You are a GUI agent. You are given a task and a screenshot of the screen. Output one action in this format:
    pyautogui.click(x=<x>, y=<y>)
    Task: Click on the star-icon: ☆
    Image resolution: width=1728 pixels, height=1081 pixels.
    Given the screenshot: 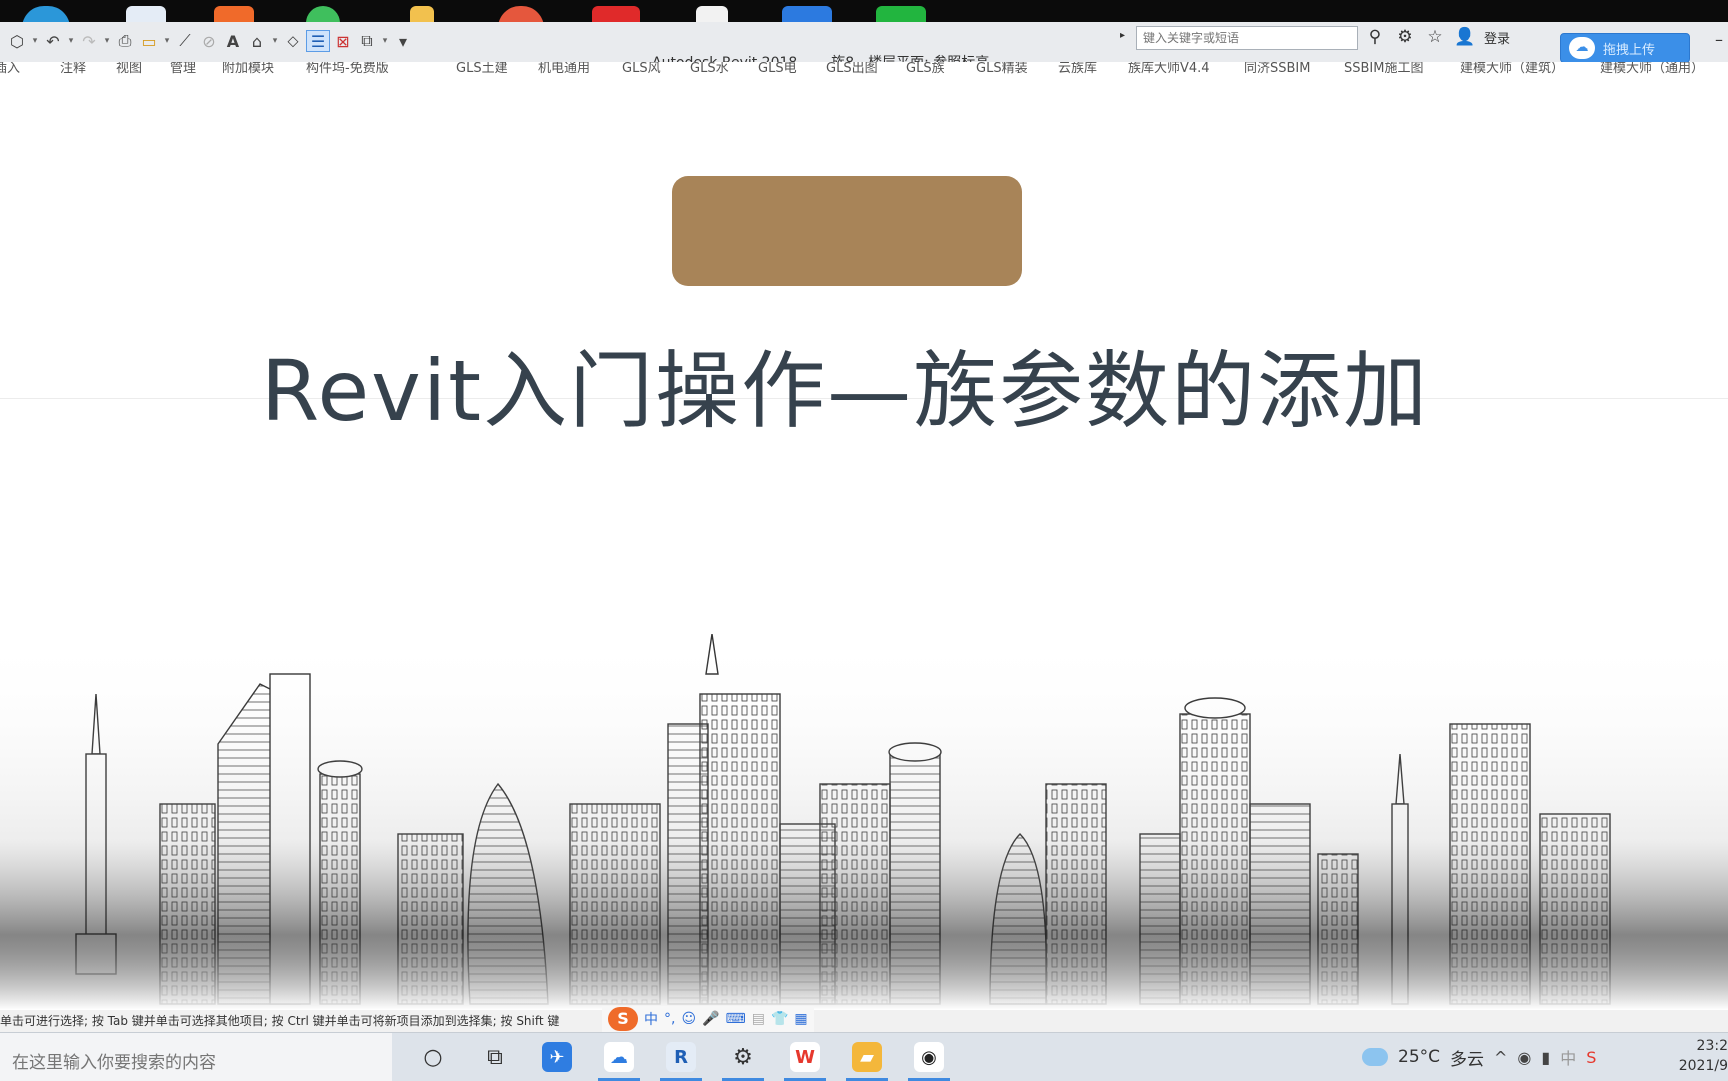 What is the action you would take?
    pyautogui.click(x=1435, y=37)
    